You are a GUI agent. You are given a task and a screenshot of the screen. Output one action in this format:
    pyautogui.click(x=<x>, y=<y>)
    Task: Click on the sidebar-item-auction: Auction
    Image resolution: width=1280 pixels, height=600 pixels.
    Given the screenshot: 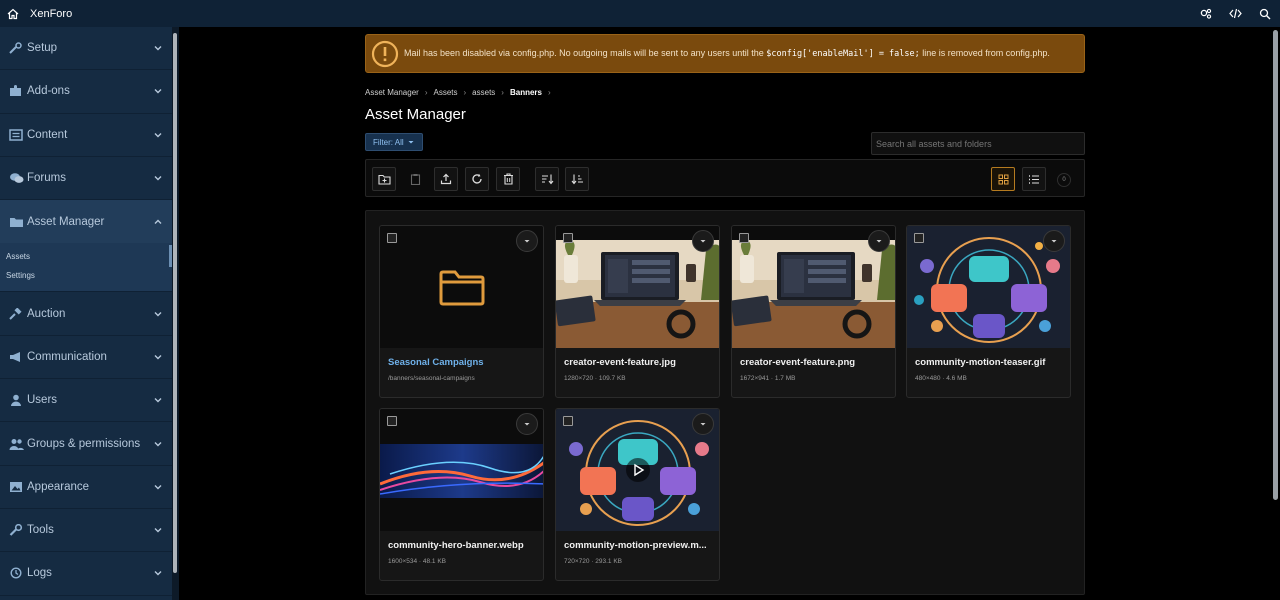 What is the action you would take?
    pyautogui.click(x=86, y=314)
    